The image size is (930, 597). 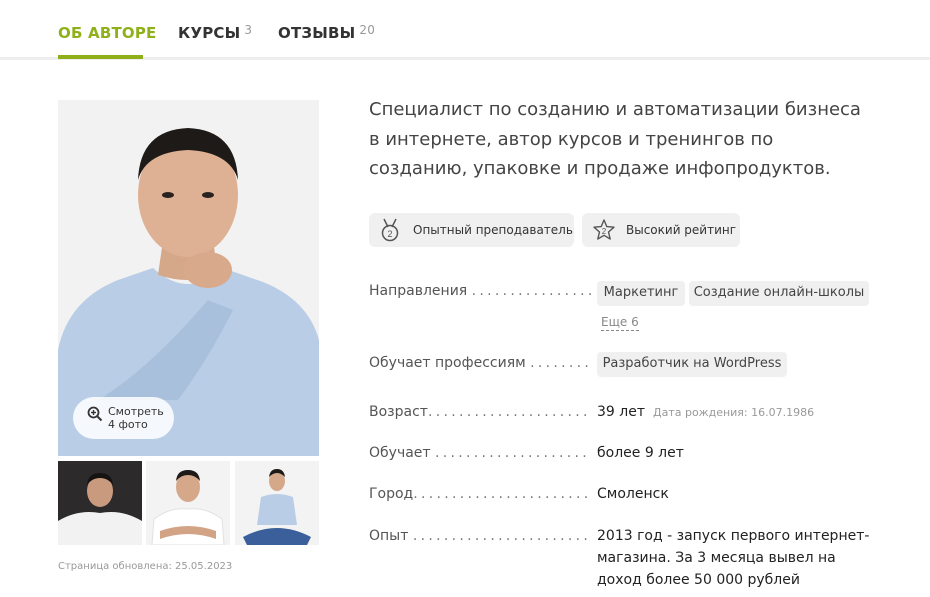 I want to click on badge-experienced-teacher: 2 Опытный преподаватель, so click(x=471, y=230).